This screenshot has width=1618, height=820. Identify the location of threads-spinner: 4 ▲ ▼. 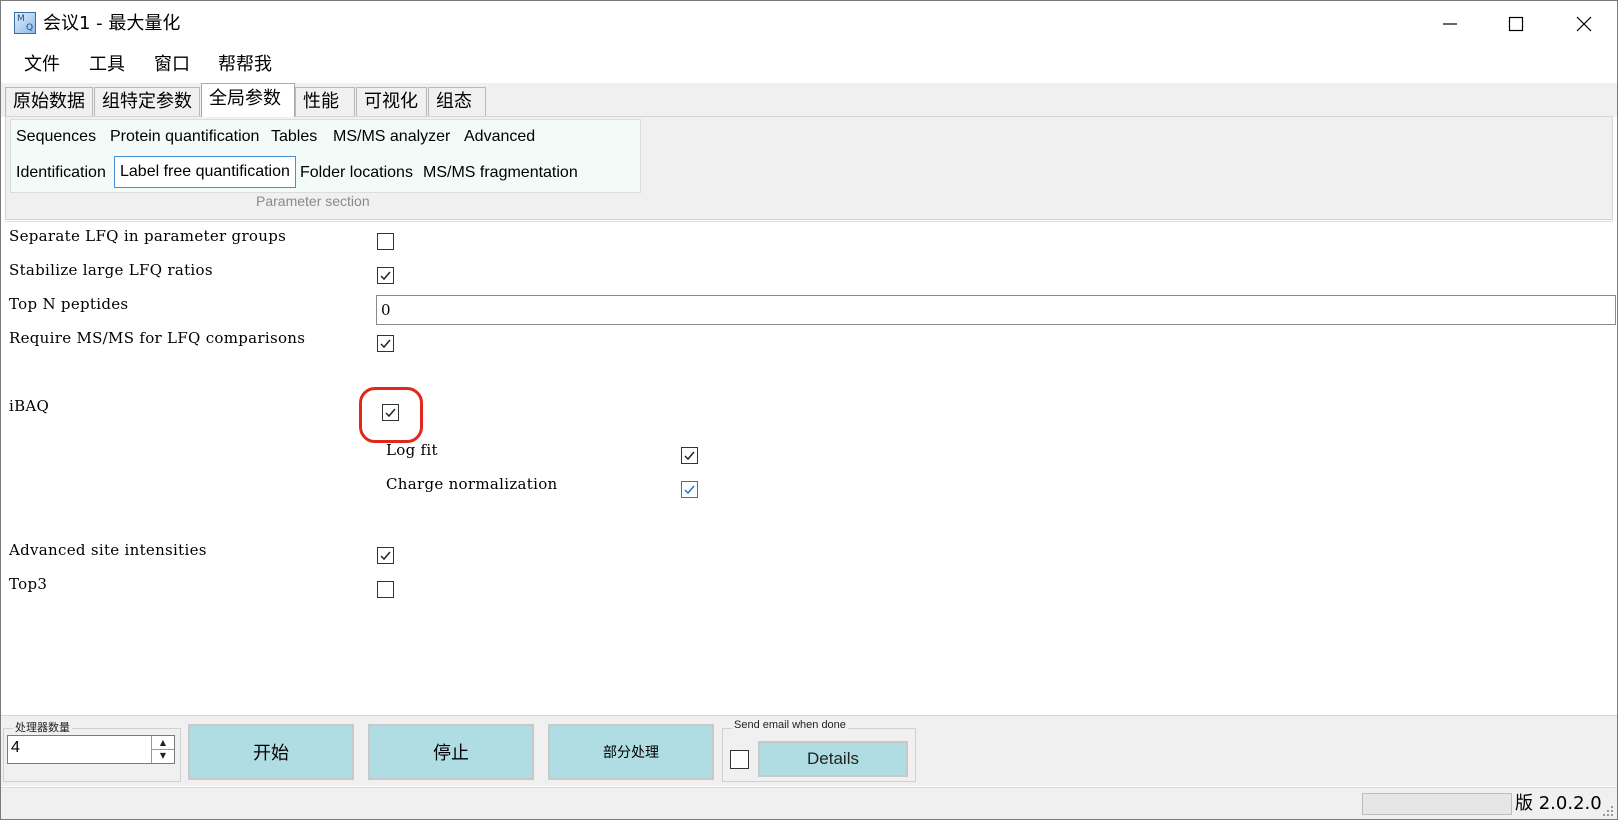
(91, 749).